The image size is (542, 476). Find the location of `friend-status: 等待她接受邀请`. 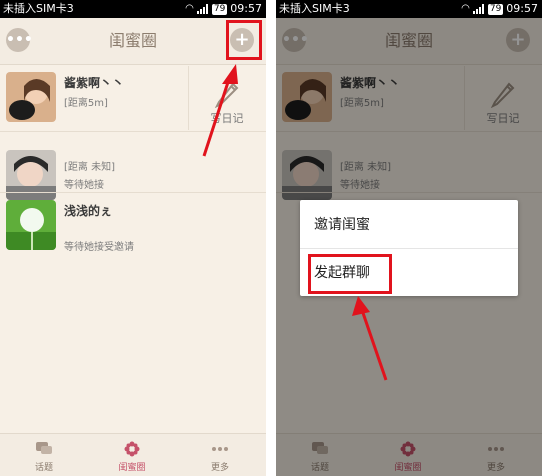

friend-status: 等待她接受邀请 is located at coordinates (99, 247).